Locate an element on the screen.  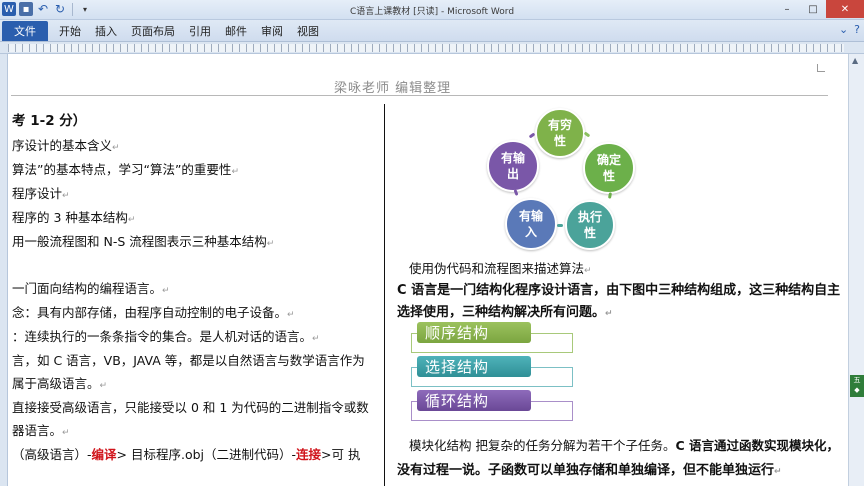
structure-label-selection: 选择结构 is located at coordinates (474, 366).